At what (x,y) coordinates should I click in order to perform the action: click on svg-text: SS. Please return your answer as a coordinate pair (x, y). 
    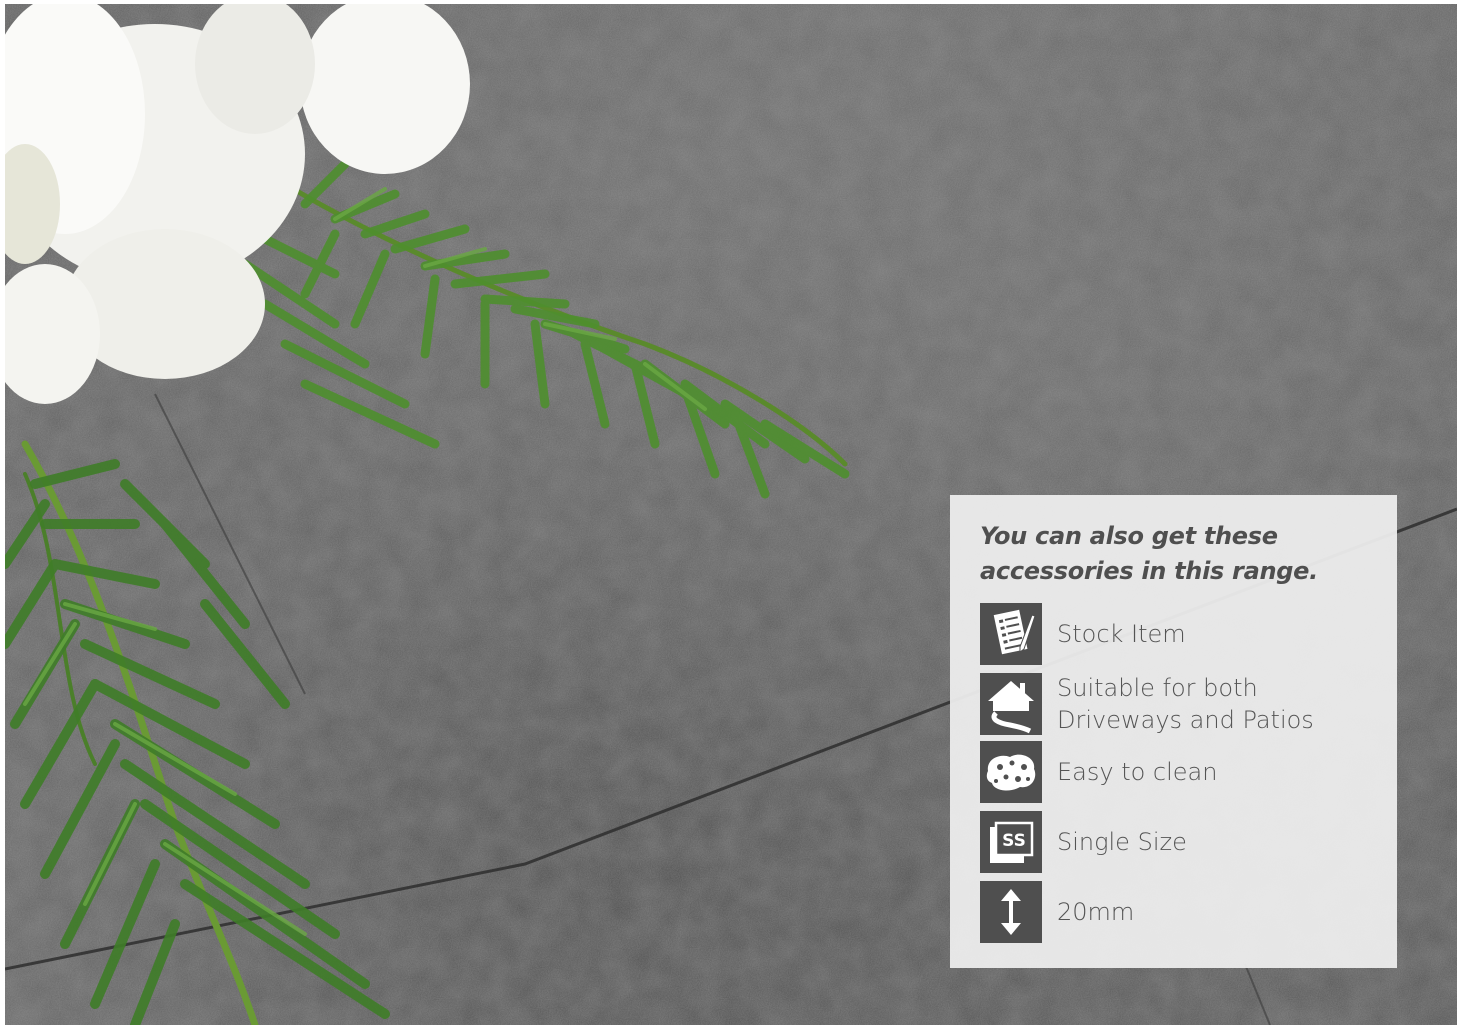
    Looking at the image, I should click on (1014, 841).